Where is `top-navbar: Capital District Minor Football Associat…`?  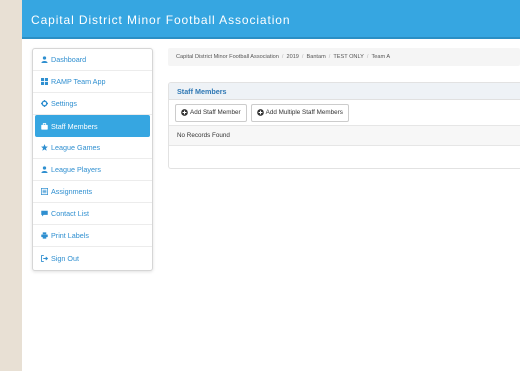 top-navbar: Capital District Minor Football Associat… is located at coordinates (271, 19).